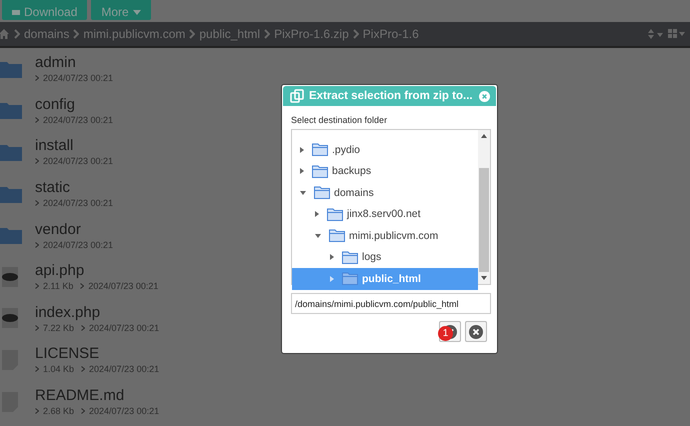 The height and width of the screenshot is (426, 690). What do you see at coordinates (484, 207) in the screenshot?
I see `scrollbar` at bounding box center [484, 207].